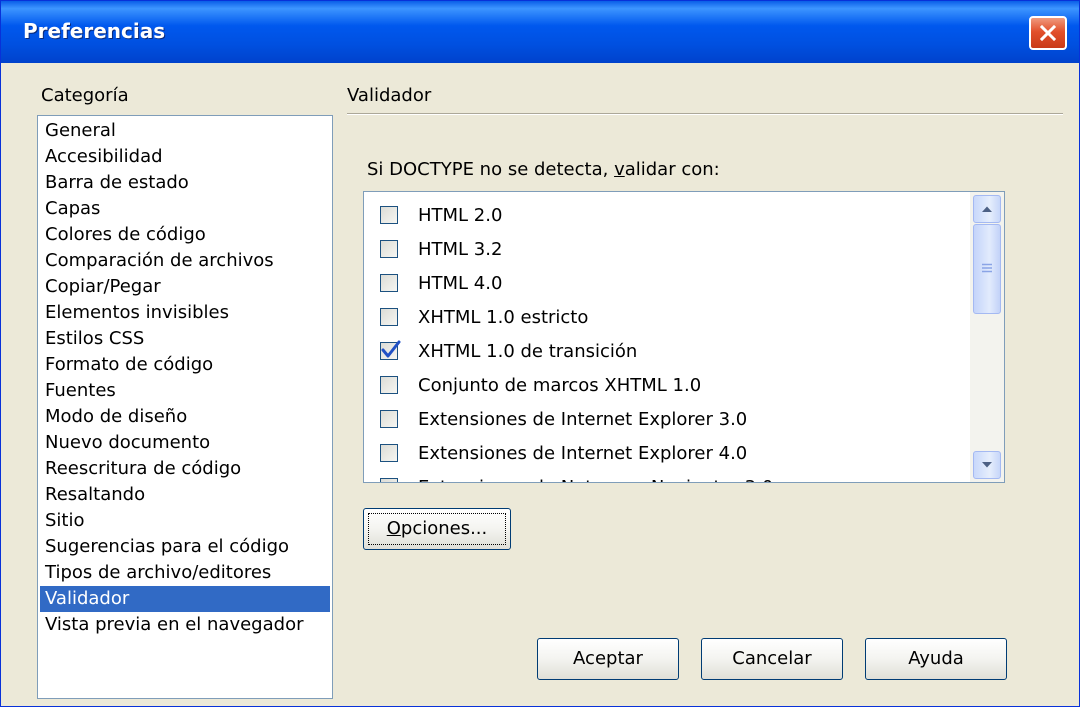  What do you see at coordinates (185, 157) in the screenshot?
I see `category-item: Accesibilidad` at bounding box center [185, 157].